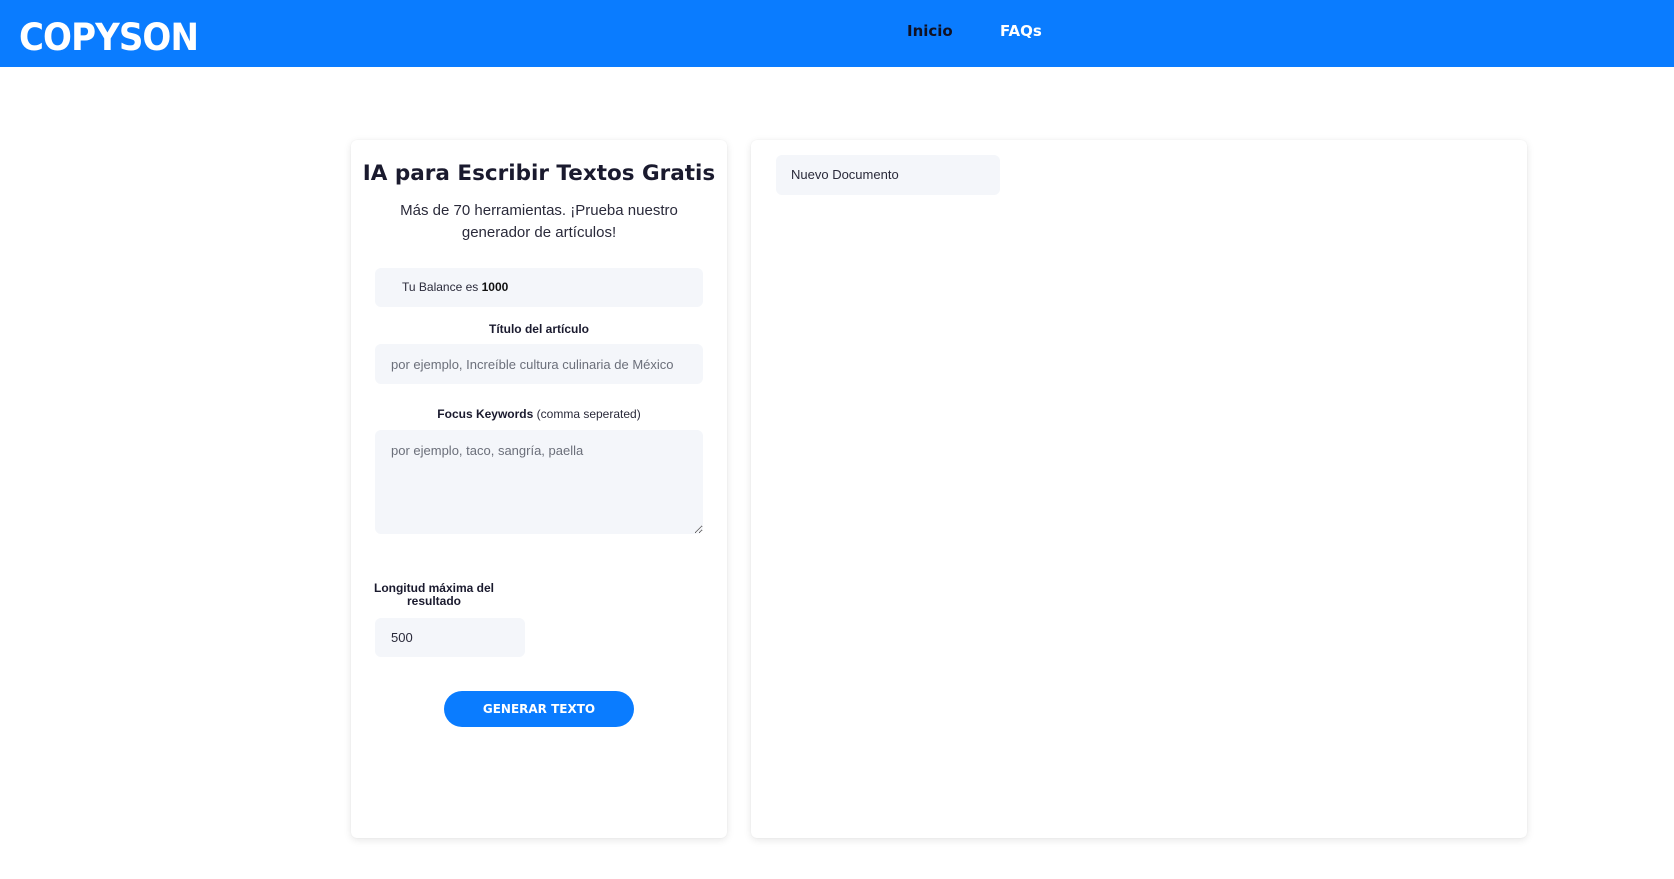 The image size is (1674, 879). What do you see at coordinates (495, 287) in the screenshot?
I see `balance-value: 1000` at bounding box center [495, 287].